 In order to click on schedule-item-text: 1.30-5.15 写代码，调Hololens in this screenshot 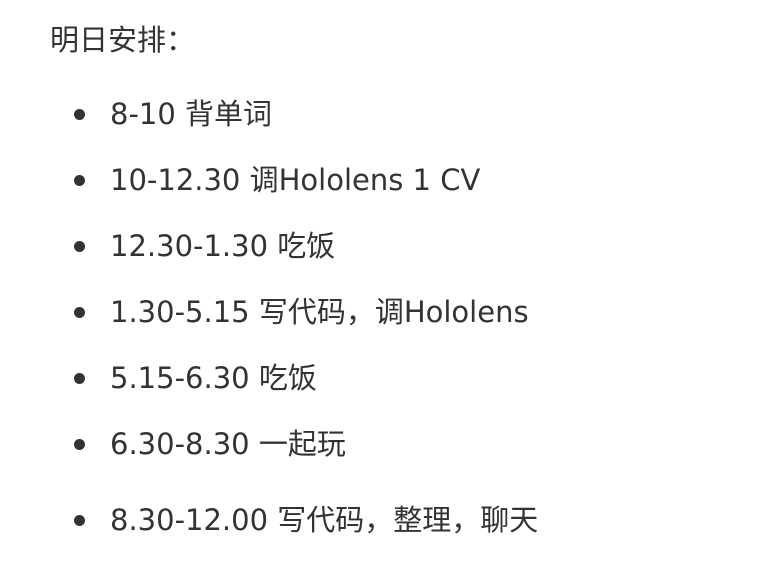, I will do `click(319, 312)`.